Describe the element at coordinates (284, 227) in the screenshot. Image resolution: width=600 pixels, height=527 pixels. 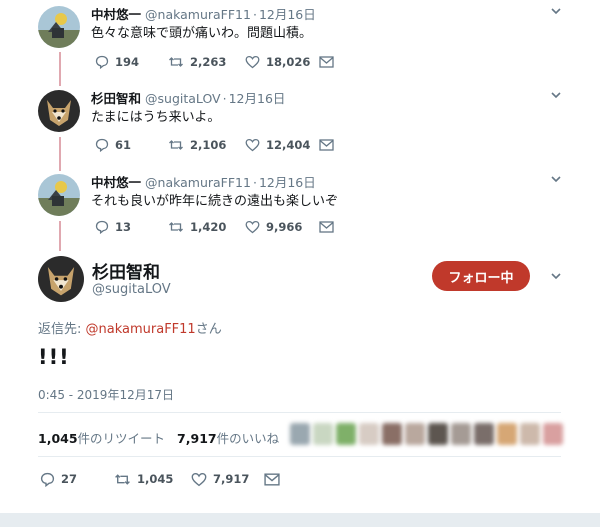
I see `like-count: 9,966` at that location.